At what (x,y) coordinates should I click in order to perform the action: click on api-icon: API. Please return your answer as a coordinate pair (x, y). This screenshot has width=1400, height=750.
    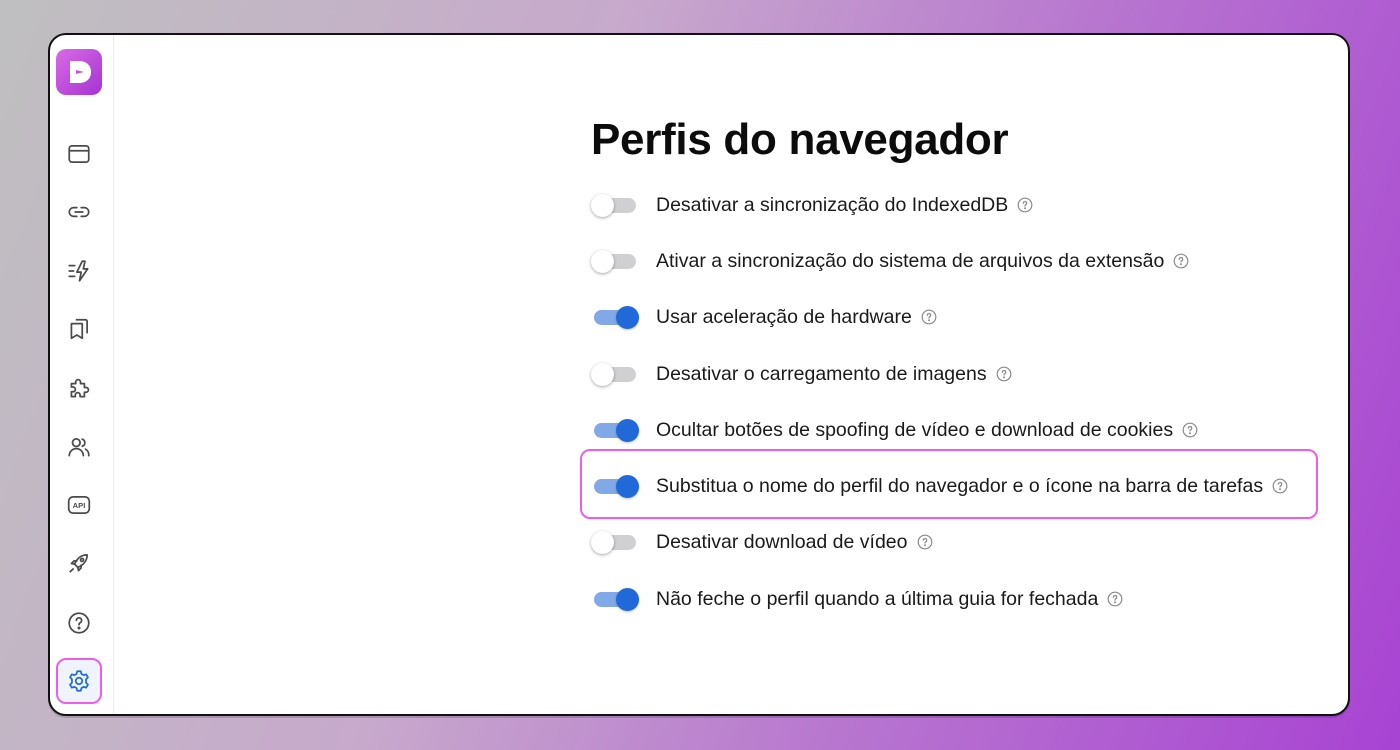
    Looking at the image, I should click on (79, 505).